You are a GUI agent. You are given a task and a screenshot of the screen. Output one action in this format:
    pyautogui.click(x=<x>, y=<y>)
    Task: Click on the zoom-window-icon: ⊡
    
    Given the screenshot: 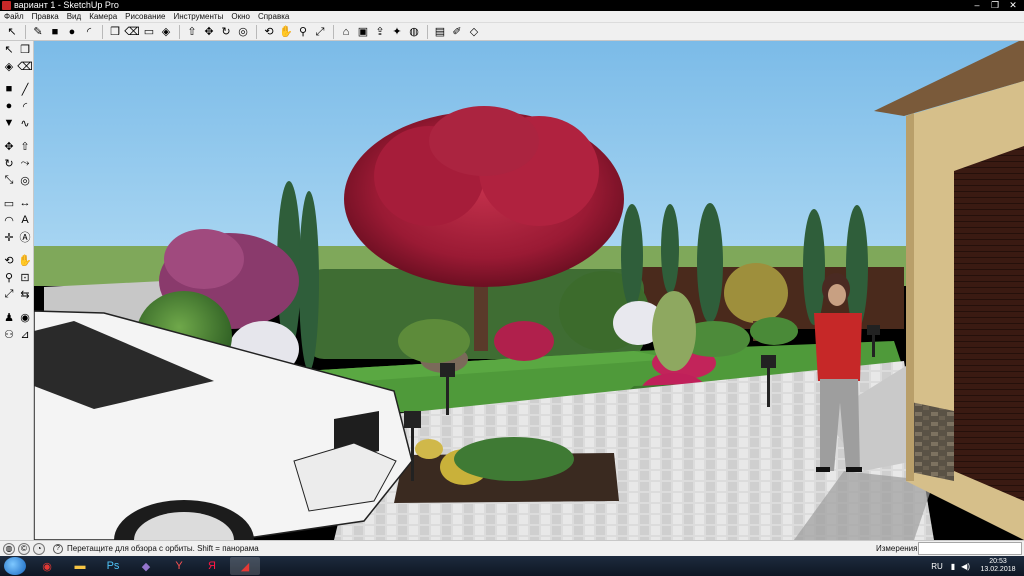 What is the action you would take?
    pyautogui.click(x=25, y=277)
    